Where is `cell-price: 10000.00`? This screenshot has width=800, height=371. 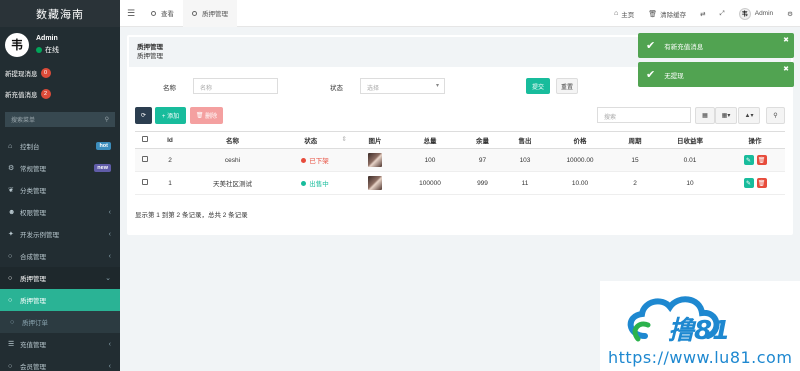
cell-price: 10000.00 is located at coordinates (580, 160).